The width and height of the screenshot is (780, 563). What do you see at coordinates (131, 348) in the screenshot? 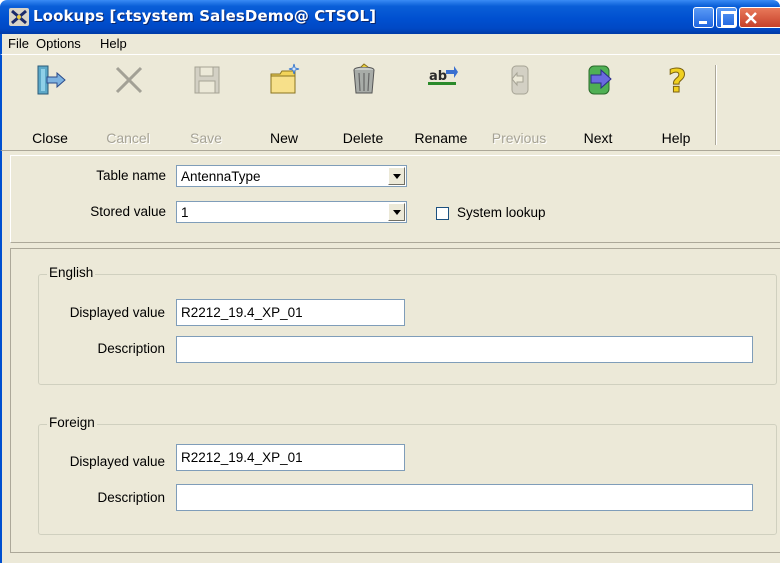
I see `english-description-label: Description` at bounding box center [131, 348].